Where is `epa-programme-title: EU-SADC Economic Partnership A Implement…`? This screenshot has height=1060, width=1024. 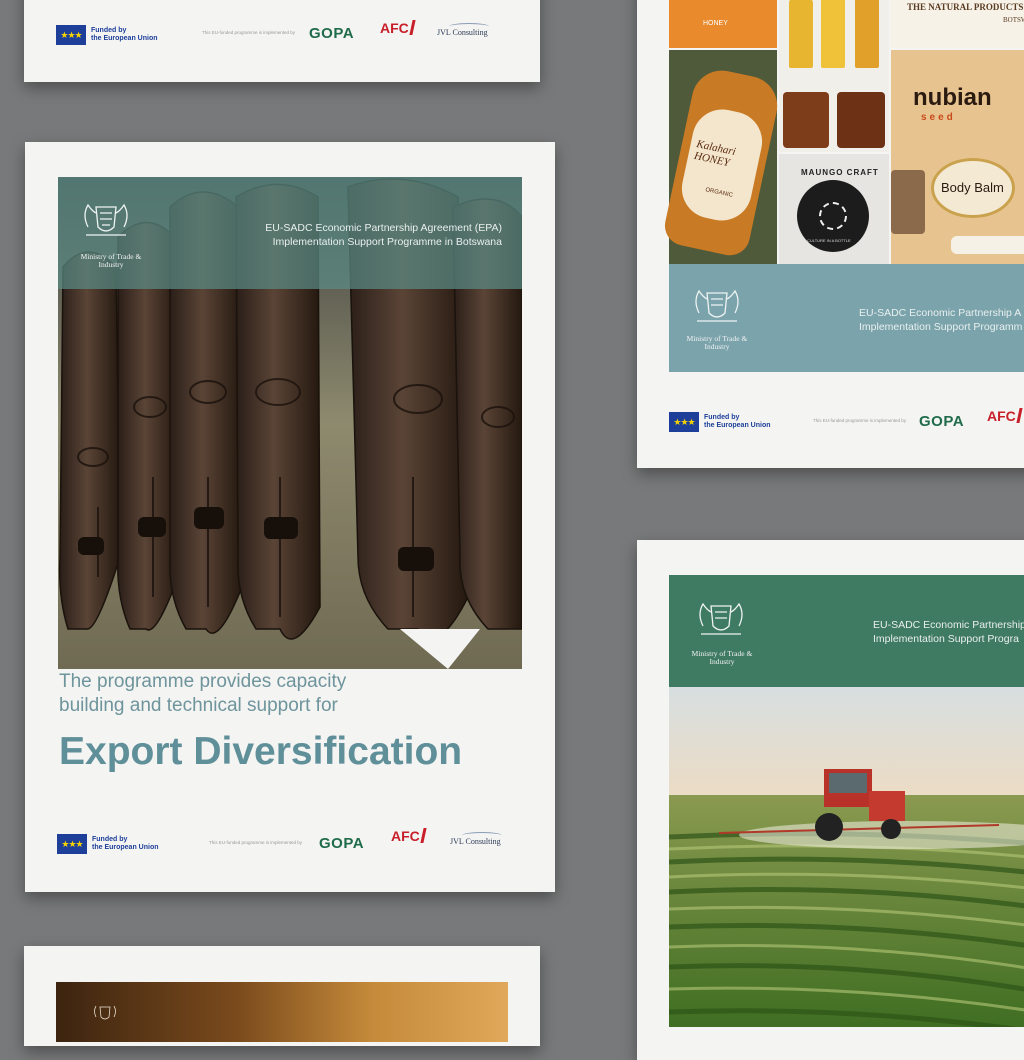
epa-programme-title: EU-SADC Economic Partnership A Implement… is located at coordinates (941, 320).